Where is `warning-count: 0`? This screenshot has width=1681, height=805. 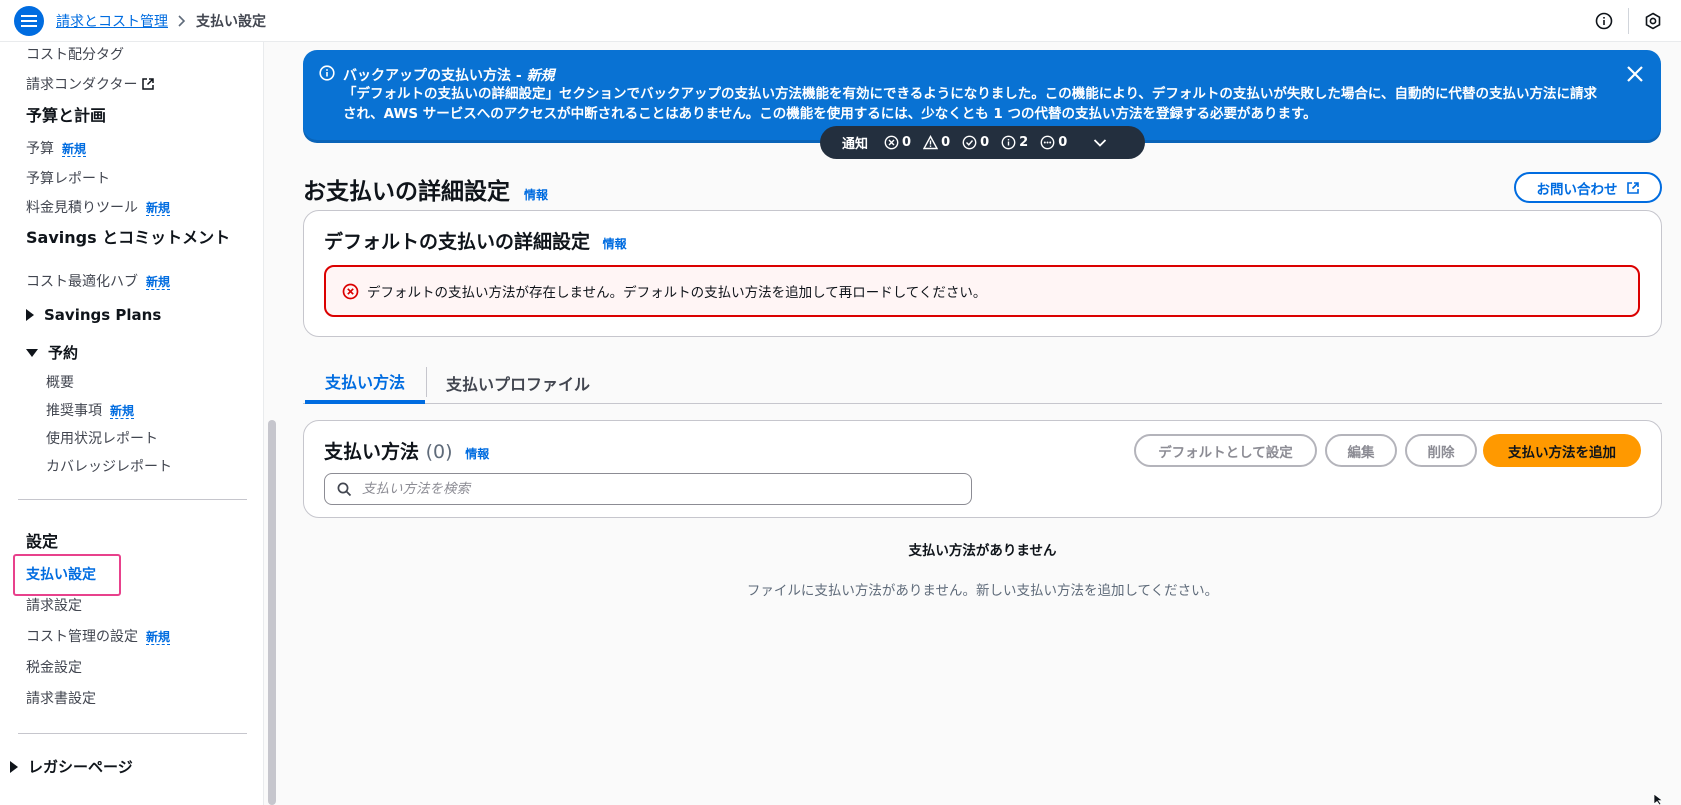 warning-count: 0 is located at coordinates (936, 142).